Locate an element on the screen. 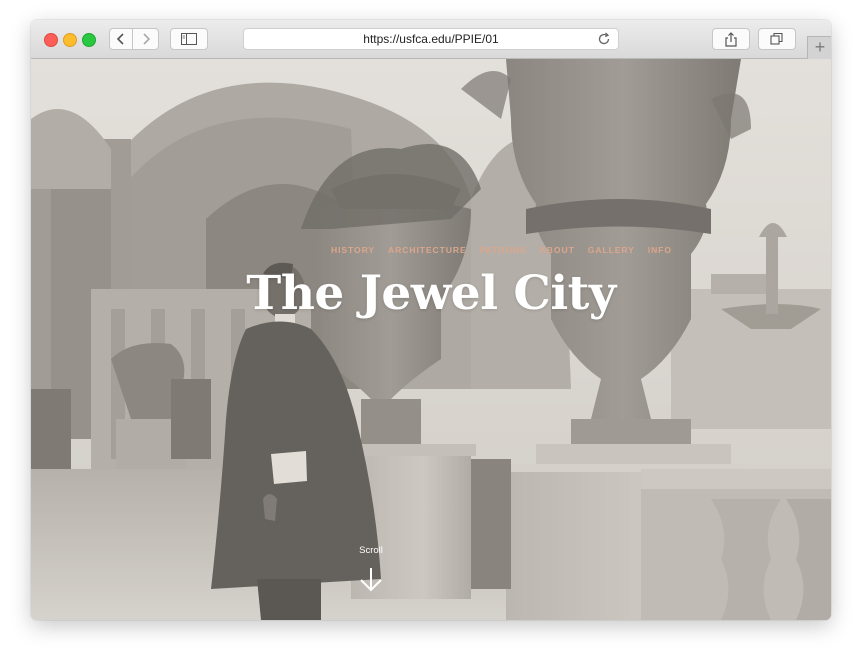 The height and width of the screenshot is (662, 862). url-text: https://usfca.edu/PPIE/01 is located at coordinates (431, 39).